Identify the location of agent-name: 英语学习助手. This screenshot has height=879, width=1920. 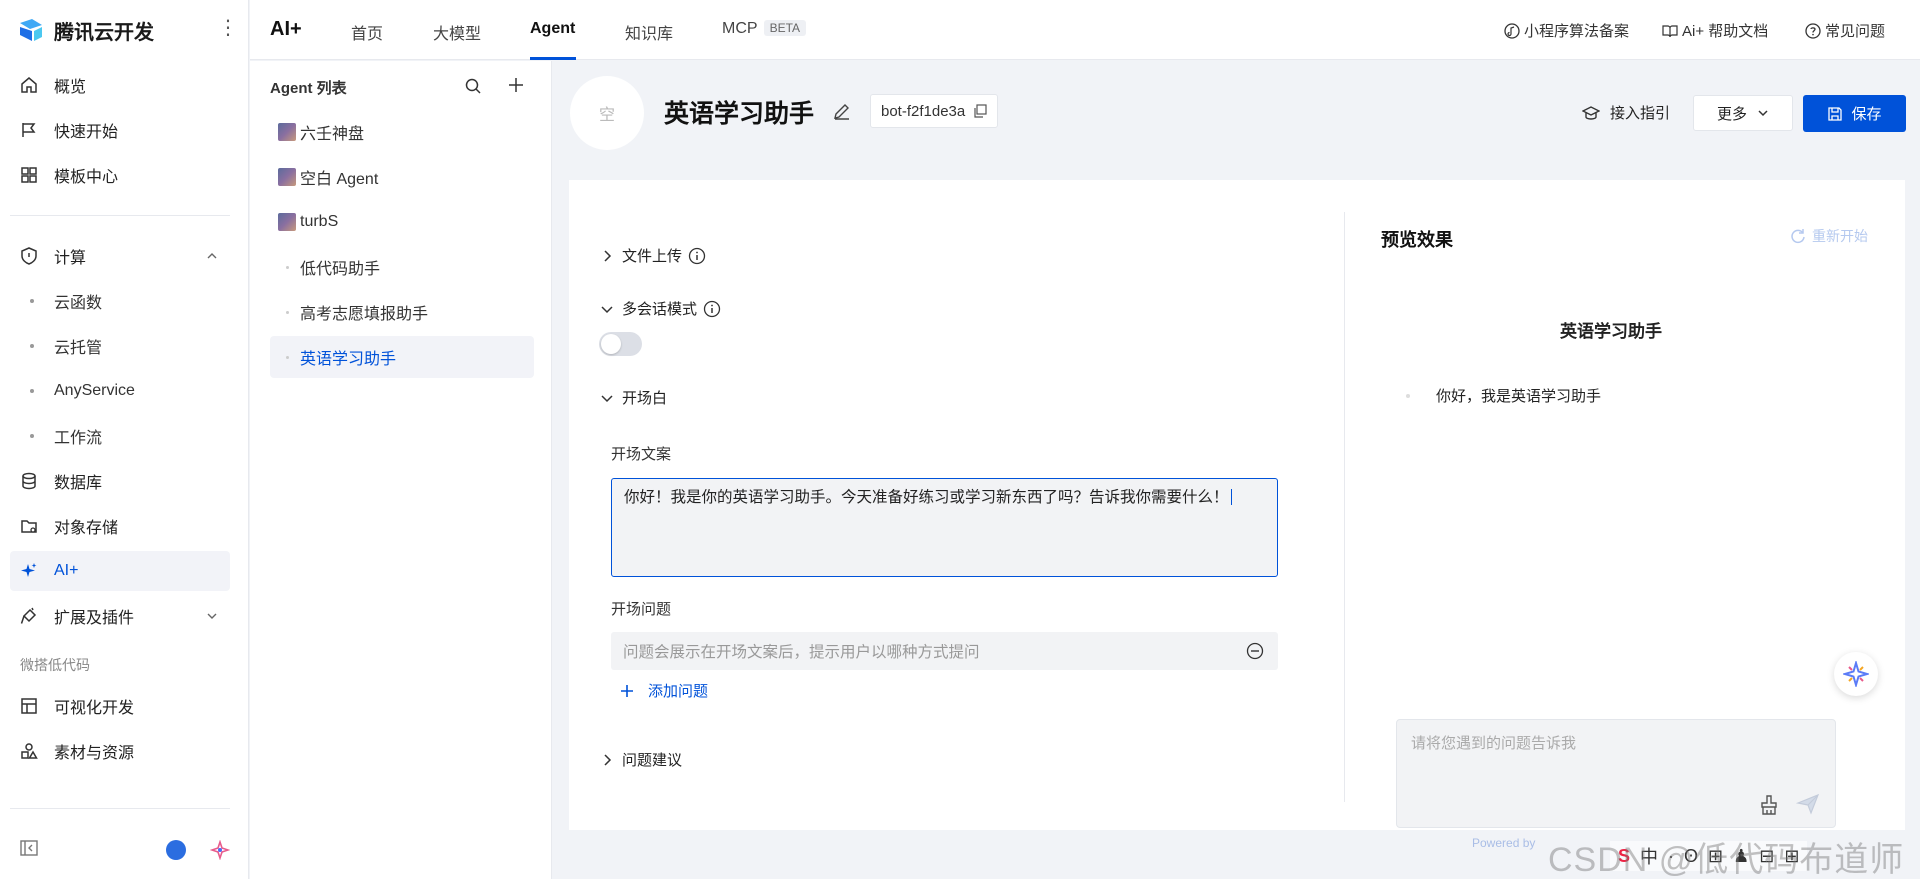
(348, 359).